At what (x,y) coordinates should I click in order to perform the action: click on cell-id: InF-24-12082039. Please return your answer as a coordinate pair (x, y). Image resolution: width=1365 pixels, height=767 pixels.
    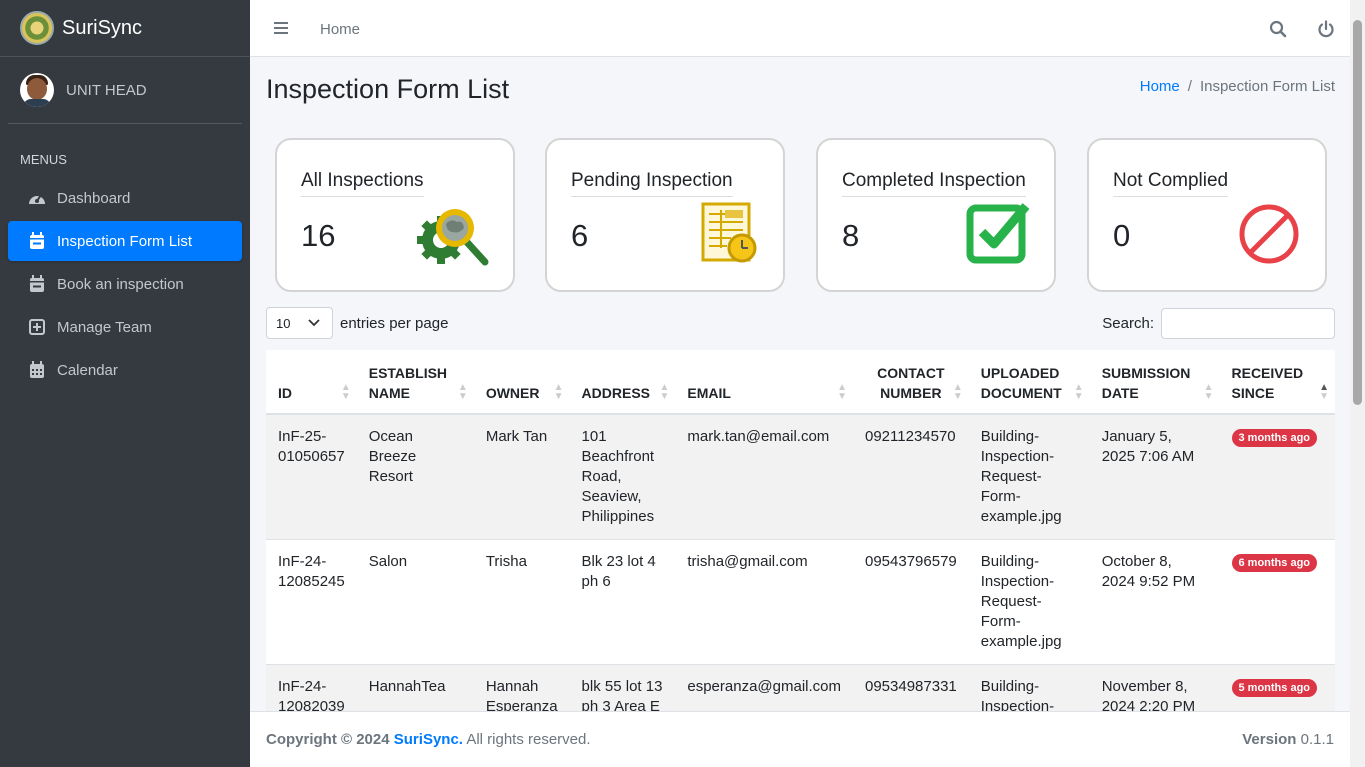
    Looking at the image, I should click on (311, 687).